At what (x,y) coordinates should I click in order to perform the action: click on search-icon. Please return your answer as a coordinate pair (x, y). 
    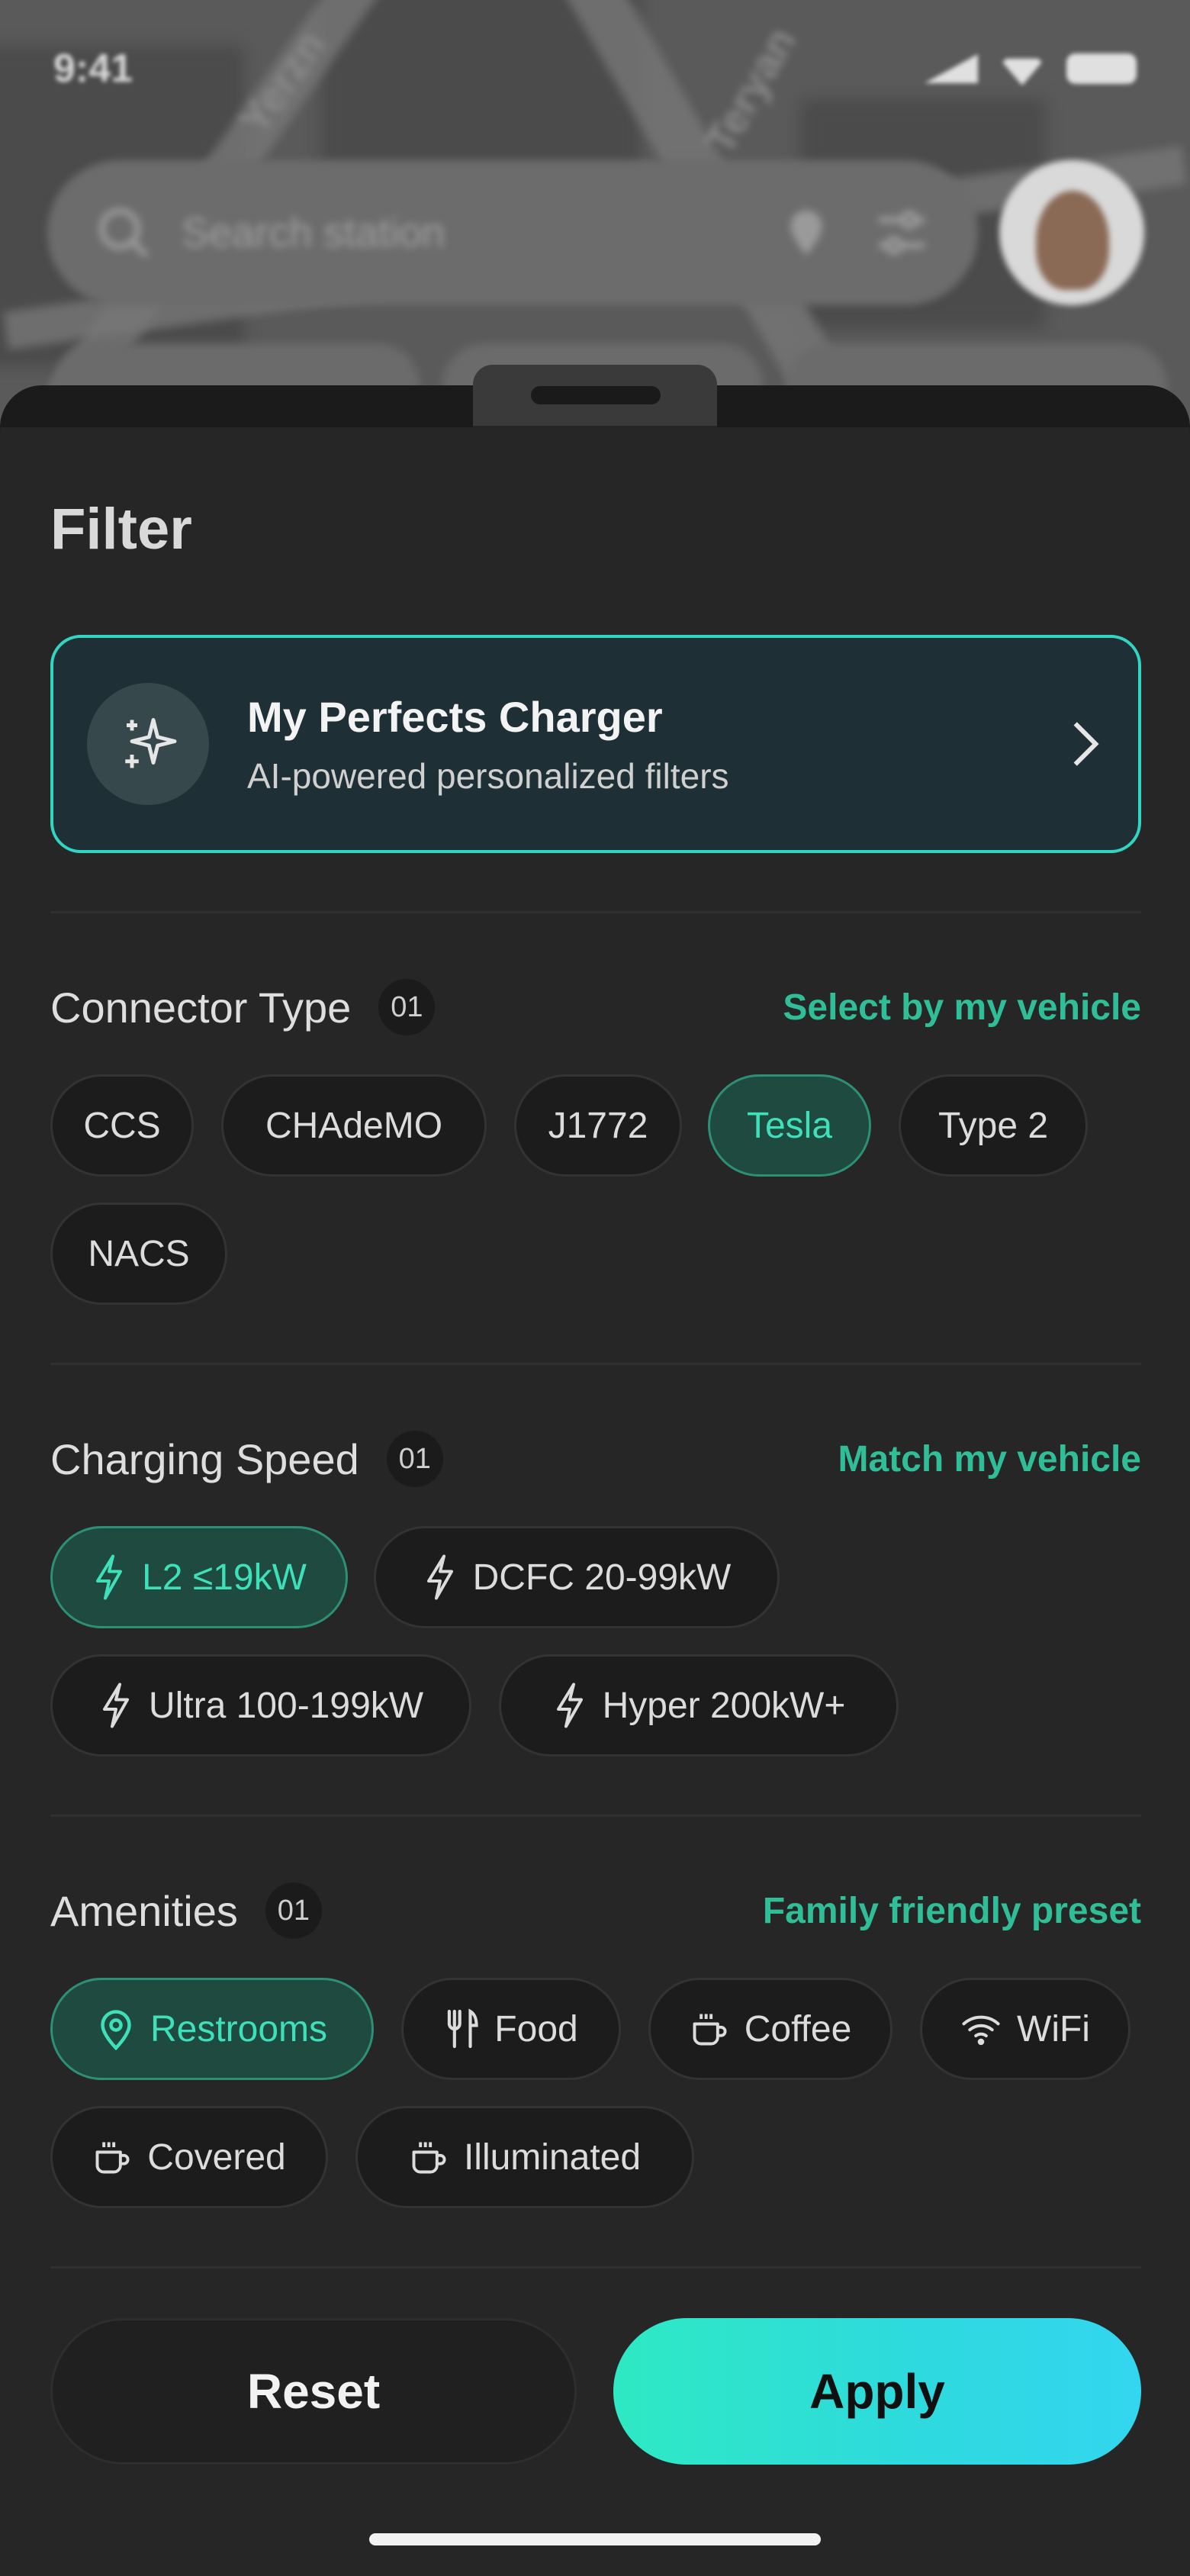
    Looking at the image, I should click on (123, 233).